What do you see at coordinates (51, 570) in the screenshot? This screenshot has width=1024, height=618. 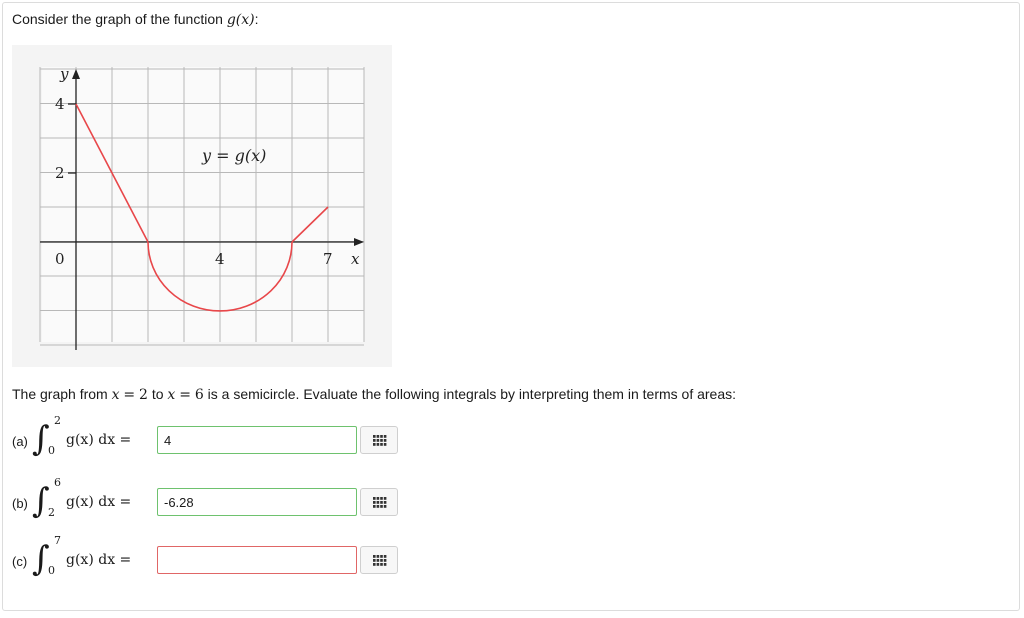 I see `part-c-lower-limit: 0` at bounding box center [51, 570].